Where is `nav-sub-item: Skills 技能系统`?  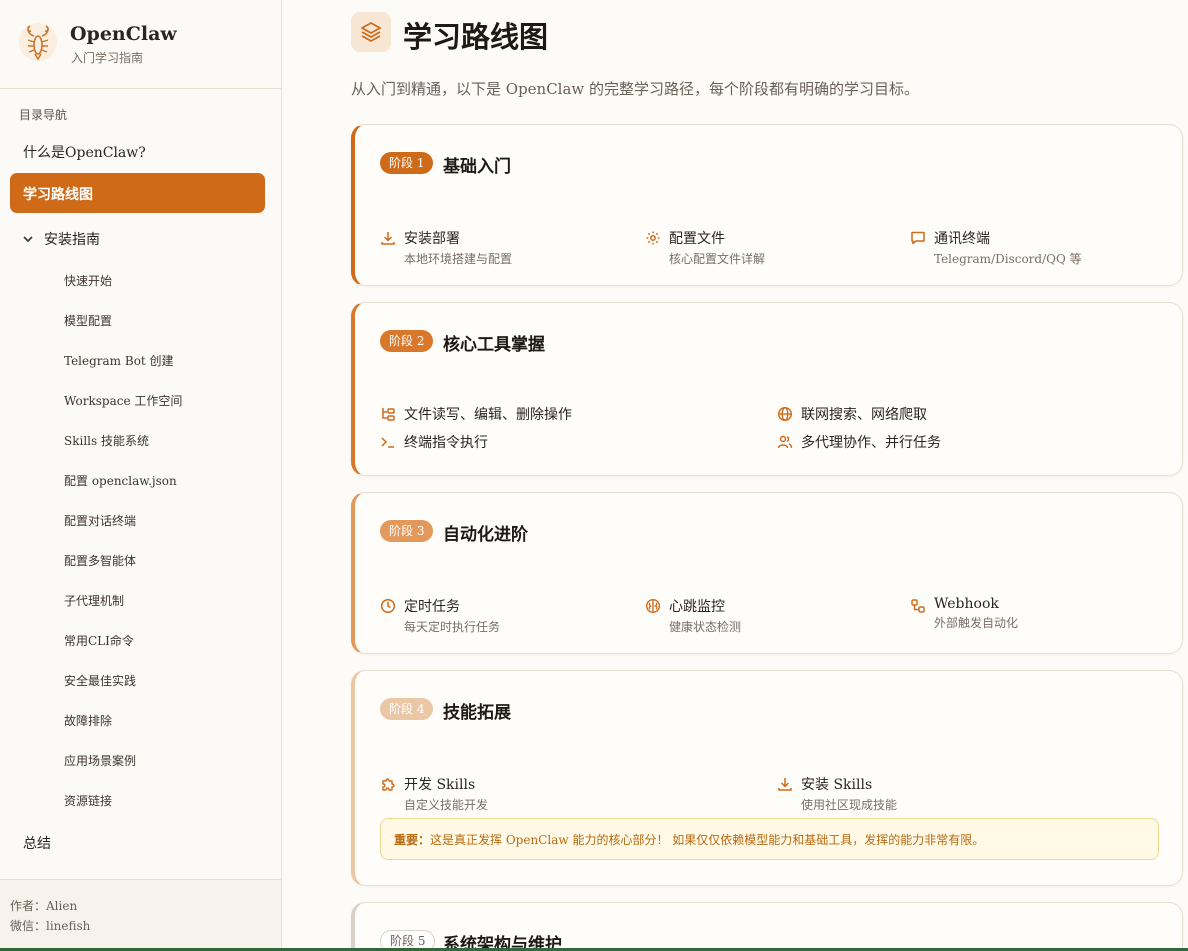 nav-sub-item: Skills 技能系统 is located at coordinates (106, 440).